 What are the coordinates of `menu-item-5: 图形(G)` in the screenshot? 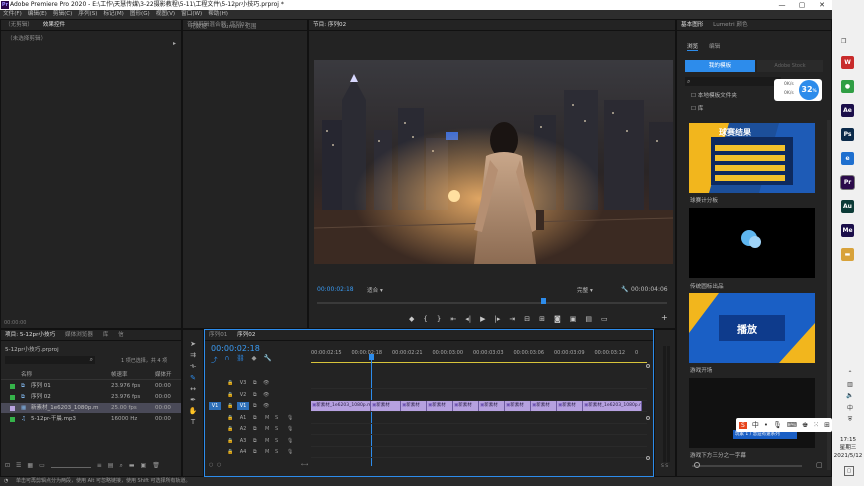 It's located at (140, 14).